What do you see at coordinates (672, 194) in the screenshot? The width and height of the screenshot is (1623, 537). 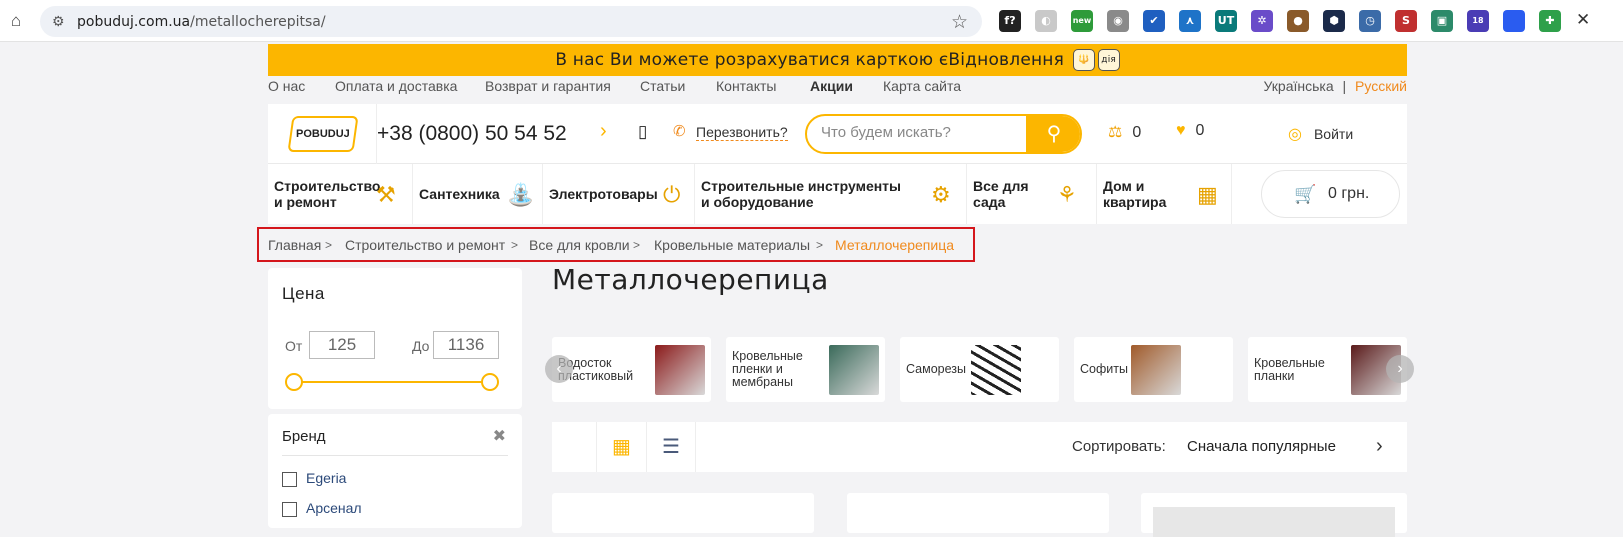 I see `plug-icon: ⏻` at bounding box center [672, 194].